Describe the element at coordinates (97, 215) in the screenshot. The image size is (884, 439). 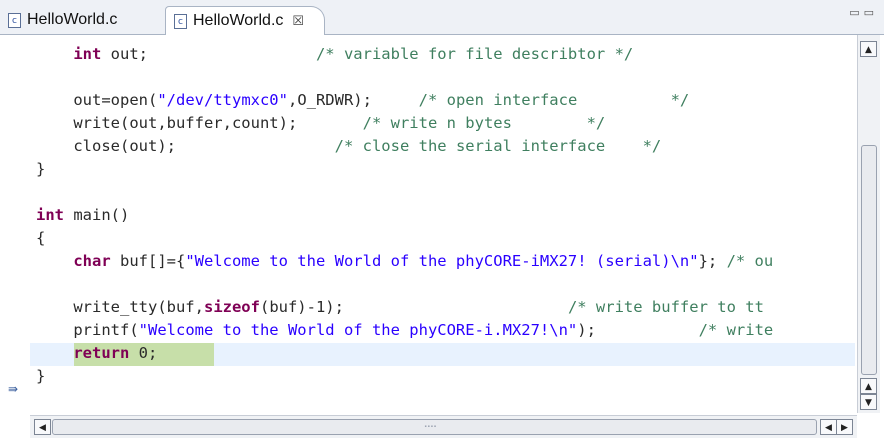
I see `code-token: main()` at that location.